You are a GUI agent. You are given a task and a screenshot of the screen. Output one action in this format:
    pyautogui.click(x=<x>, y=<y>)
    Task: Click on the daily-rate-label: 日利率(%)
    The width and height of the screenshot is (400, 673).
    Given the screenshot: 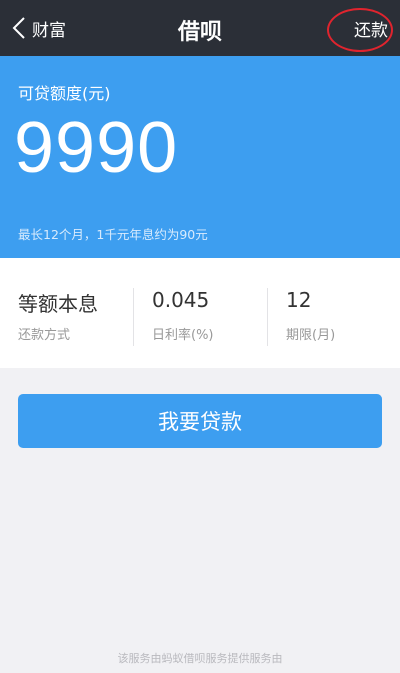 What is the action you would take?
    pyautogui.click(x=183, y=335)
    